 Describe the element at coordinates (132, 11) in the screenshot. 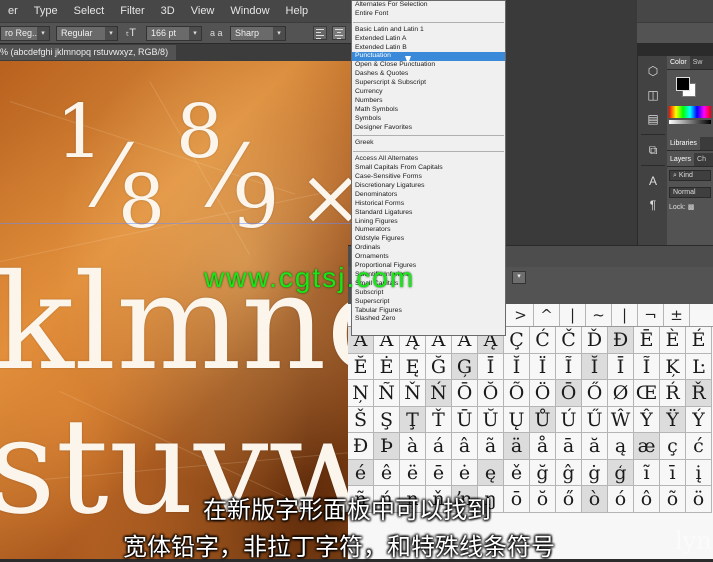

I see `menu-filter: Filter` at that location.